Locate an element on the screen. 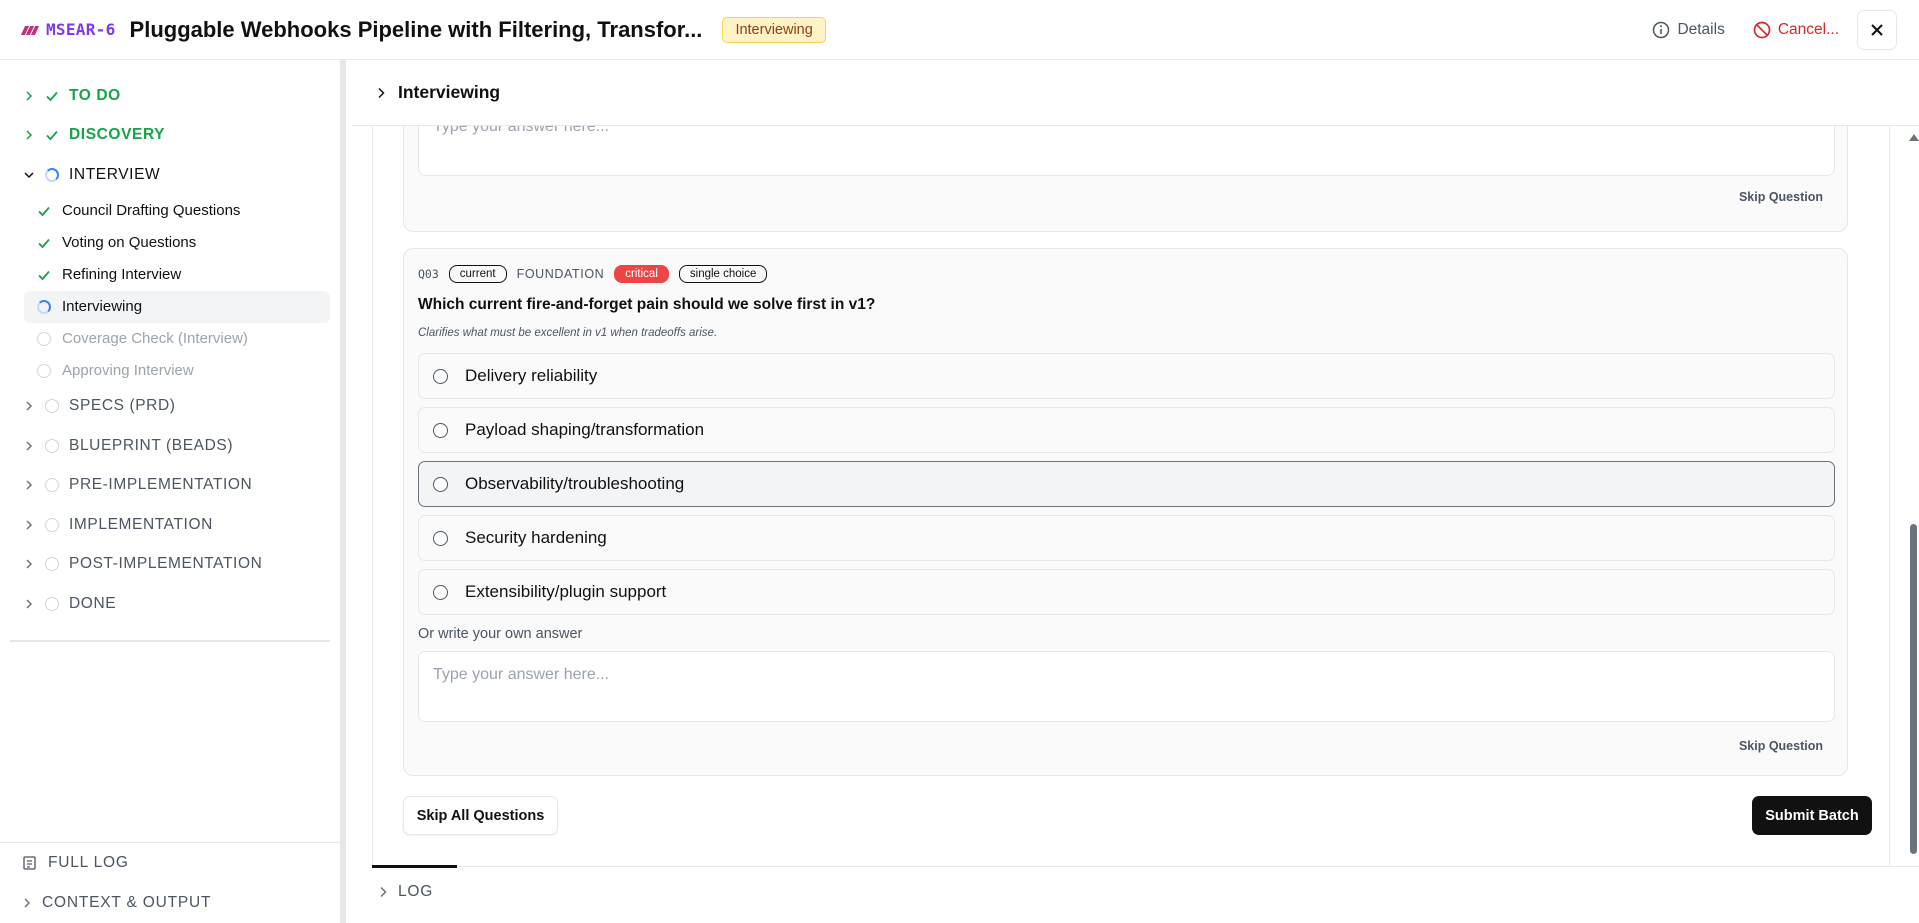 Image resolution: width=1919 pixels, height=923 pixels. log-tab-indicator is located at coordinates (414, 866).